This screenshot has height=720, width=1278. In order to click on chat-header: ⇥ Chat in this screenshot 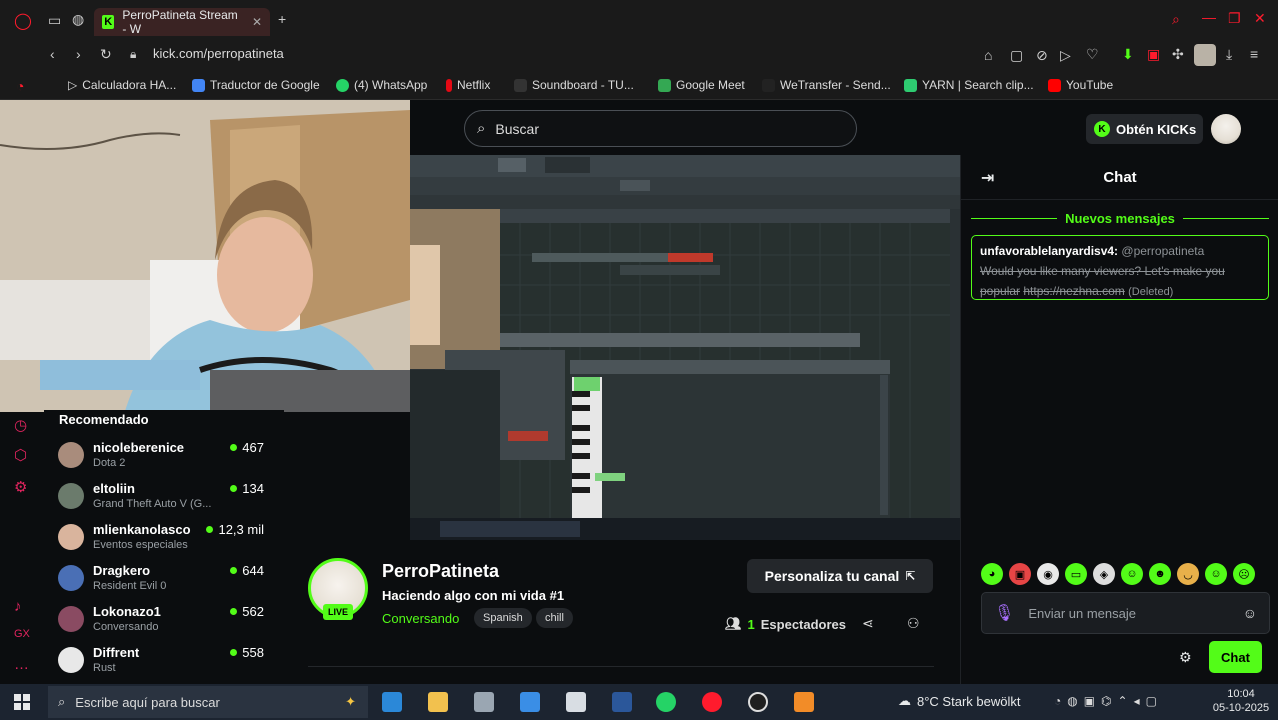, I will do `click(1119, 177)`.